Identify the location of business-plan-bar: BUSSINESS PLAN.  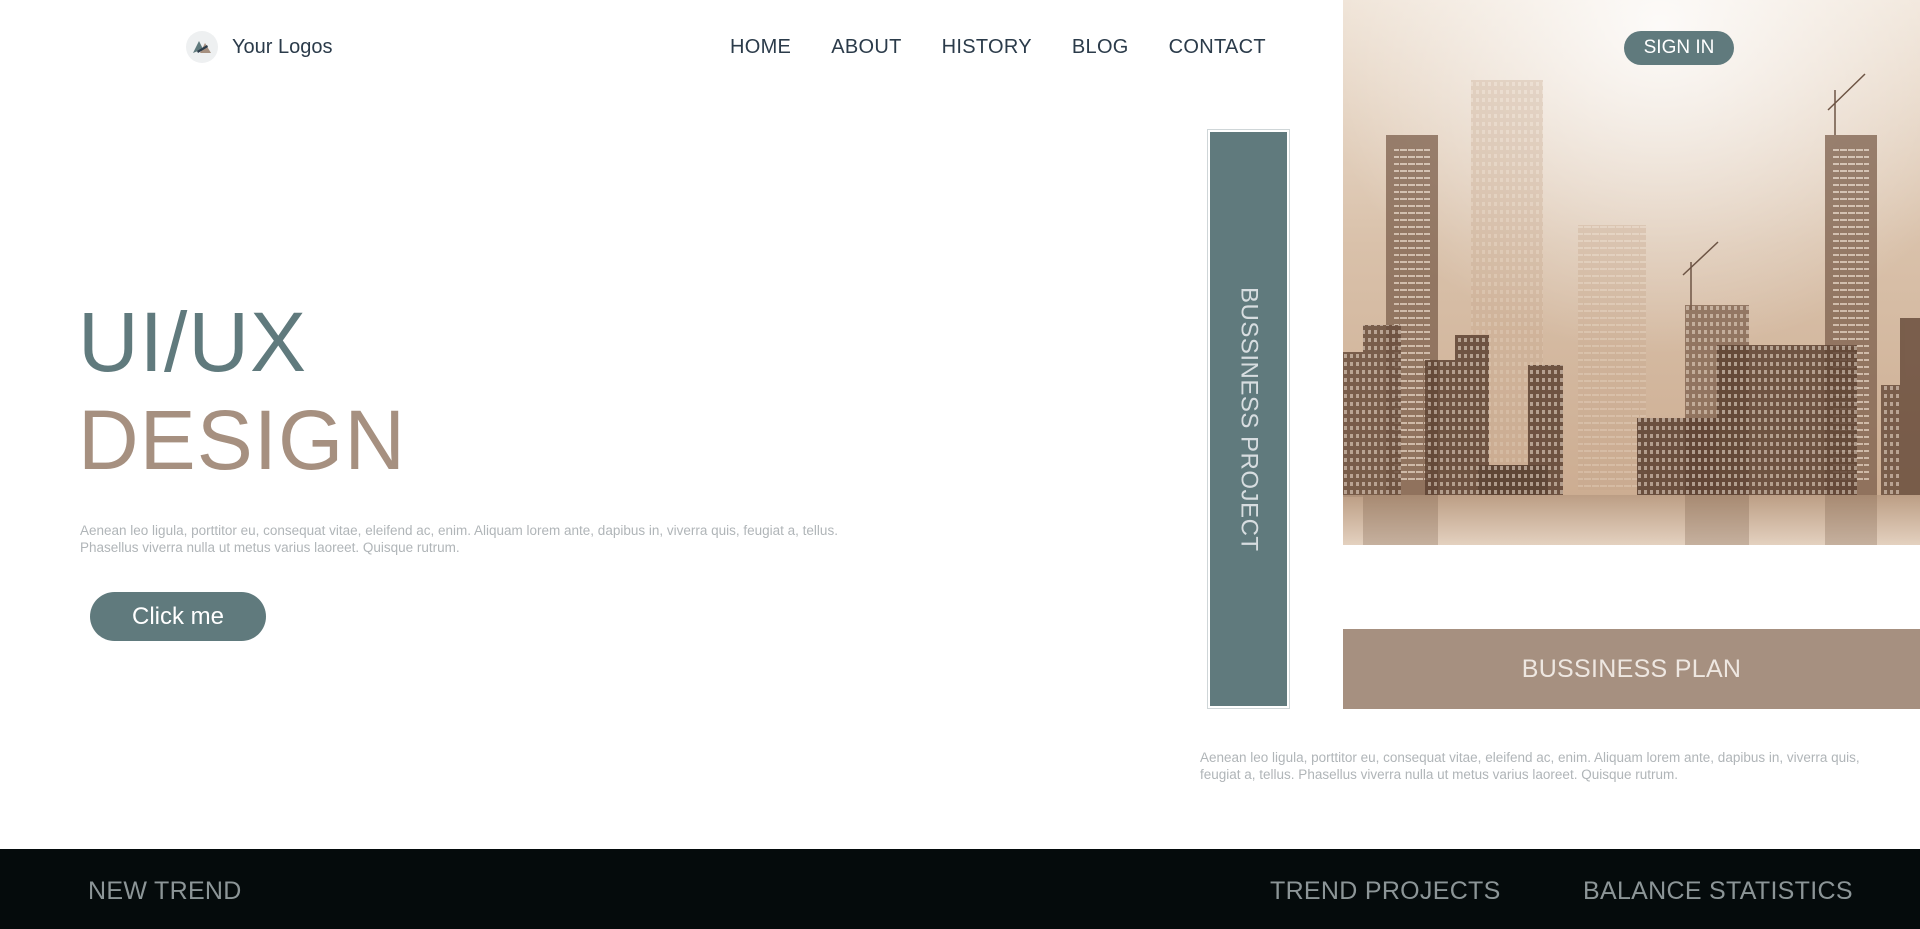
(1631, 669).